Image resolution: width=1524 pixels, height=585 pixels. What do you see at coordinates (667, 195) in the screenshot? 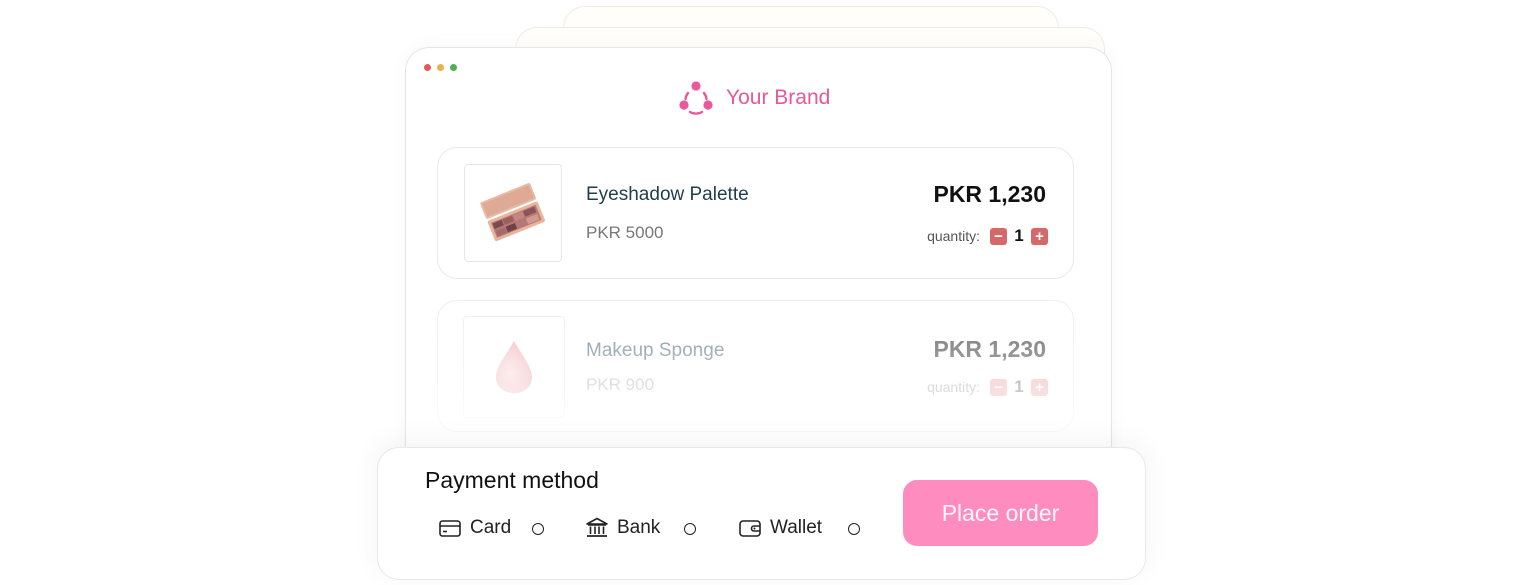
I see `product-name: Eyeshadow Palette` at bounding box center [667, 195].